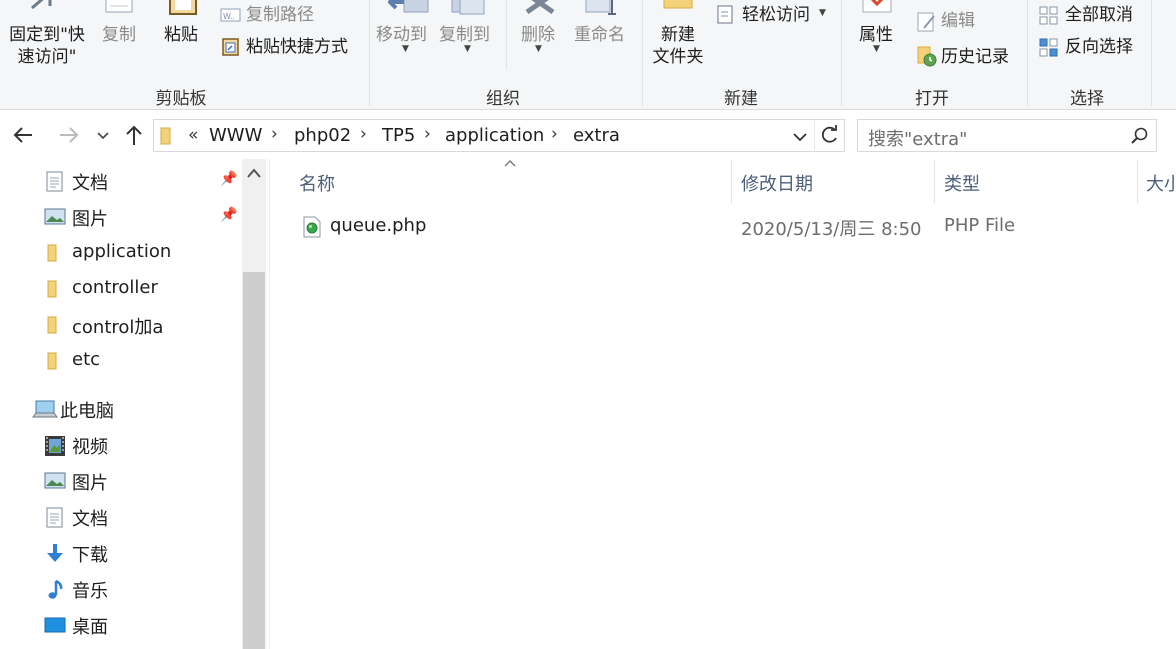 This screenshot has width=1176, height=649. Describe the element at coordinates (231, 47) in the screenshot. I see `paste-shortcut-icon` at that location.